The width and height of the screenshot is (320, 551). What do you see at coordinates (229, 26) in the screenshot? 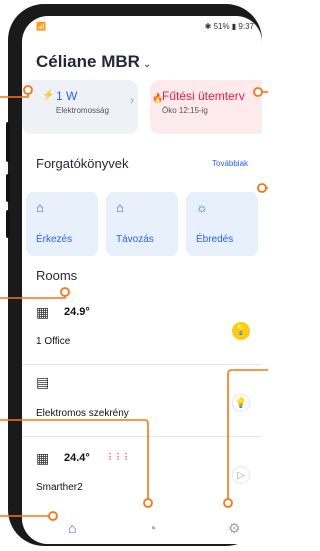
I see `status-indicators: ✱ 51% ▮ 9:37` at bounding box center [229, 26].